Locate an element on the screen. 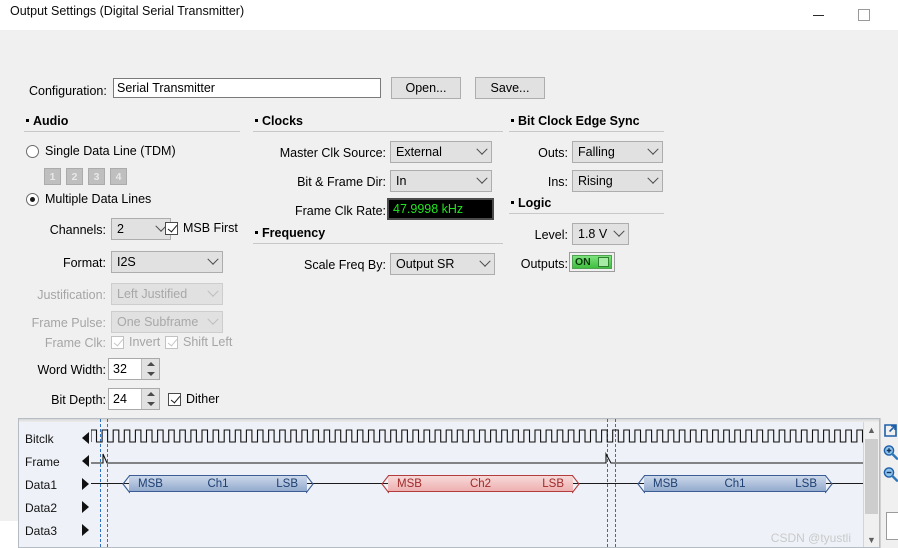 This screenshot has height=548, width=898. bus-segment-ch1-first: MSB Ch1 LSB is located at coordinates (218, 484).